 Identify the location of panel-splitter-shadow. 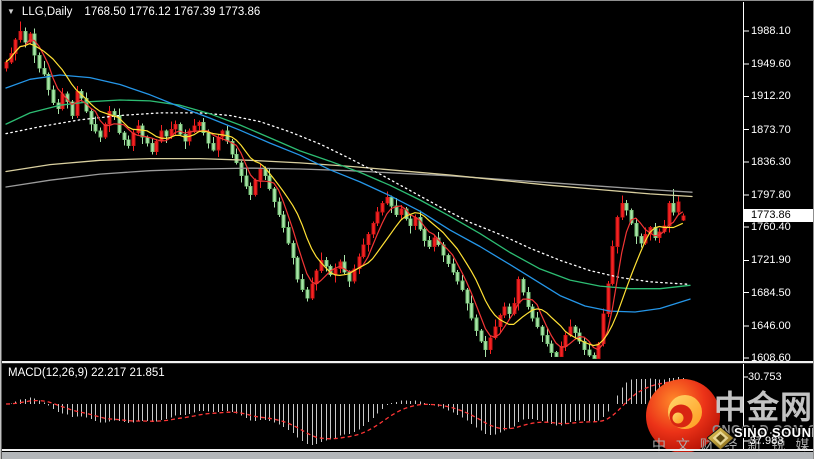
(407, 363).